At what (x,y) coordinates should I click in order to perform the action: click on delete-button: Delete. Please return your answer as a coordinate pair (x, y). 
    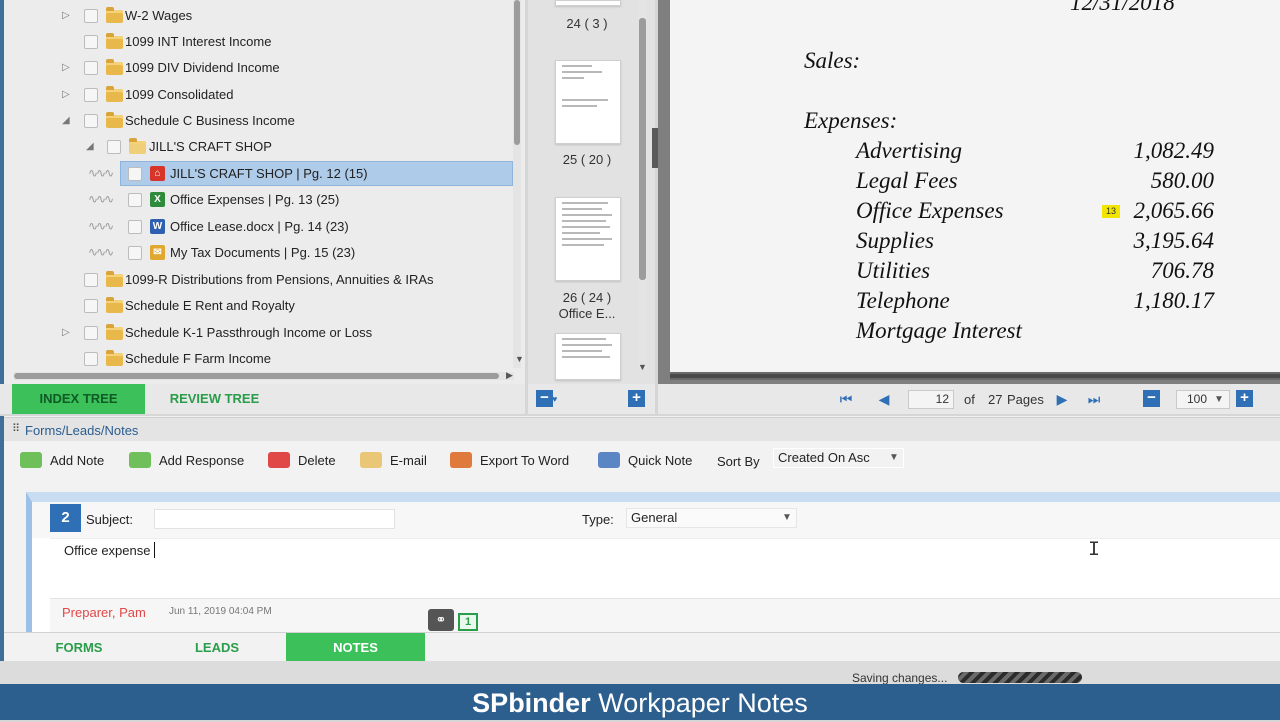
    Looking at the image, I should click on (302, 460).